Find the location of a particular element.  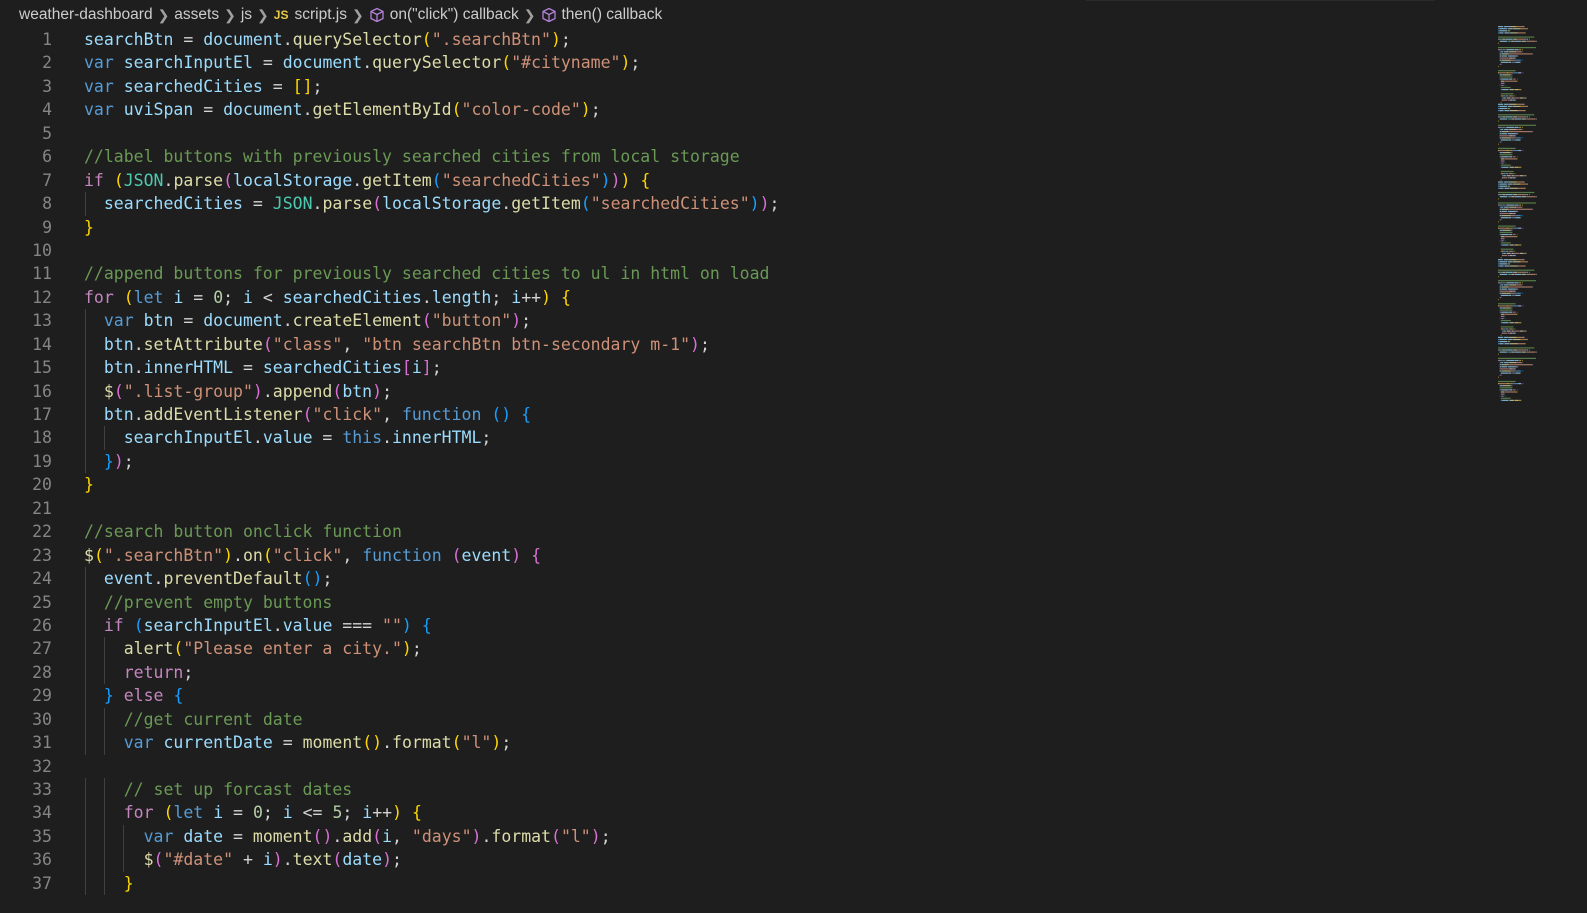

code-line: 3 var searchedCities = []; is located at coordinates (745, 86).